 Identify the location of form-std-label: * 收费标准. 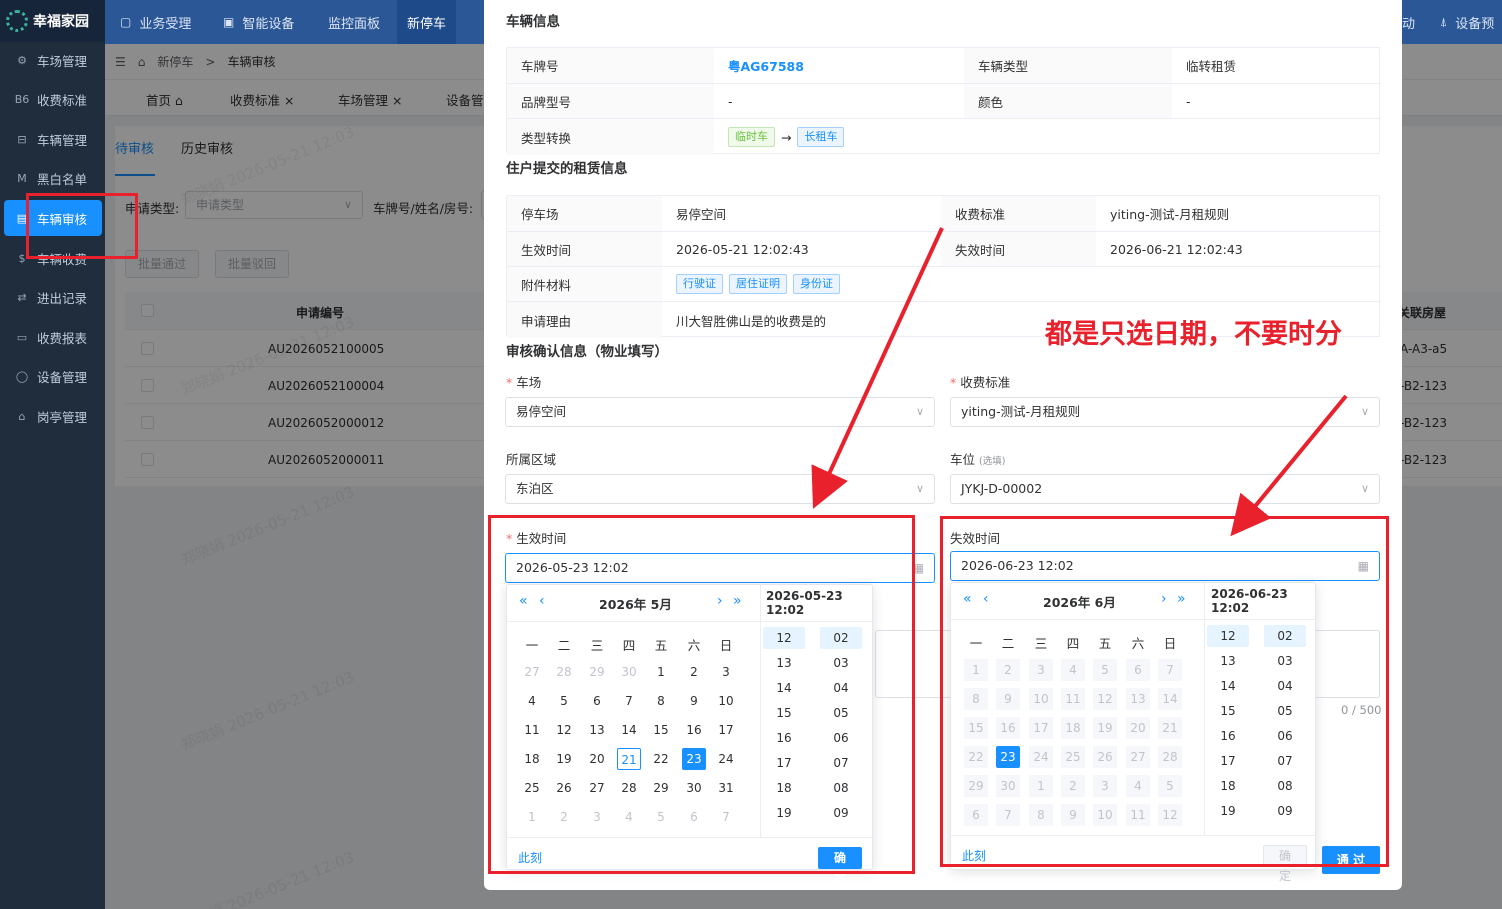
(980, 382).